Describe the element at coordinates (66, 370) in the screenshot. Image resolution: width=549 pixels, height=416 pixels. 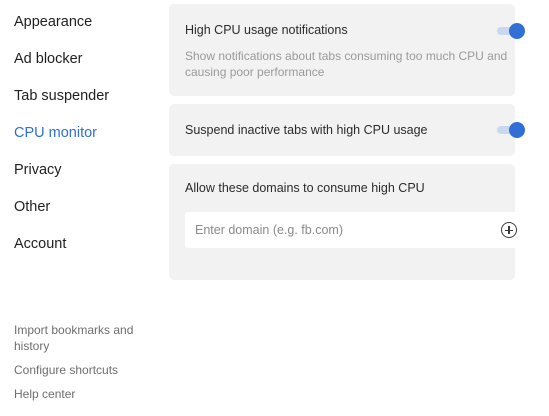
I see `configure-shortcuts-link: Configure shortcuts` at that location.